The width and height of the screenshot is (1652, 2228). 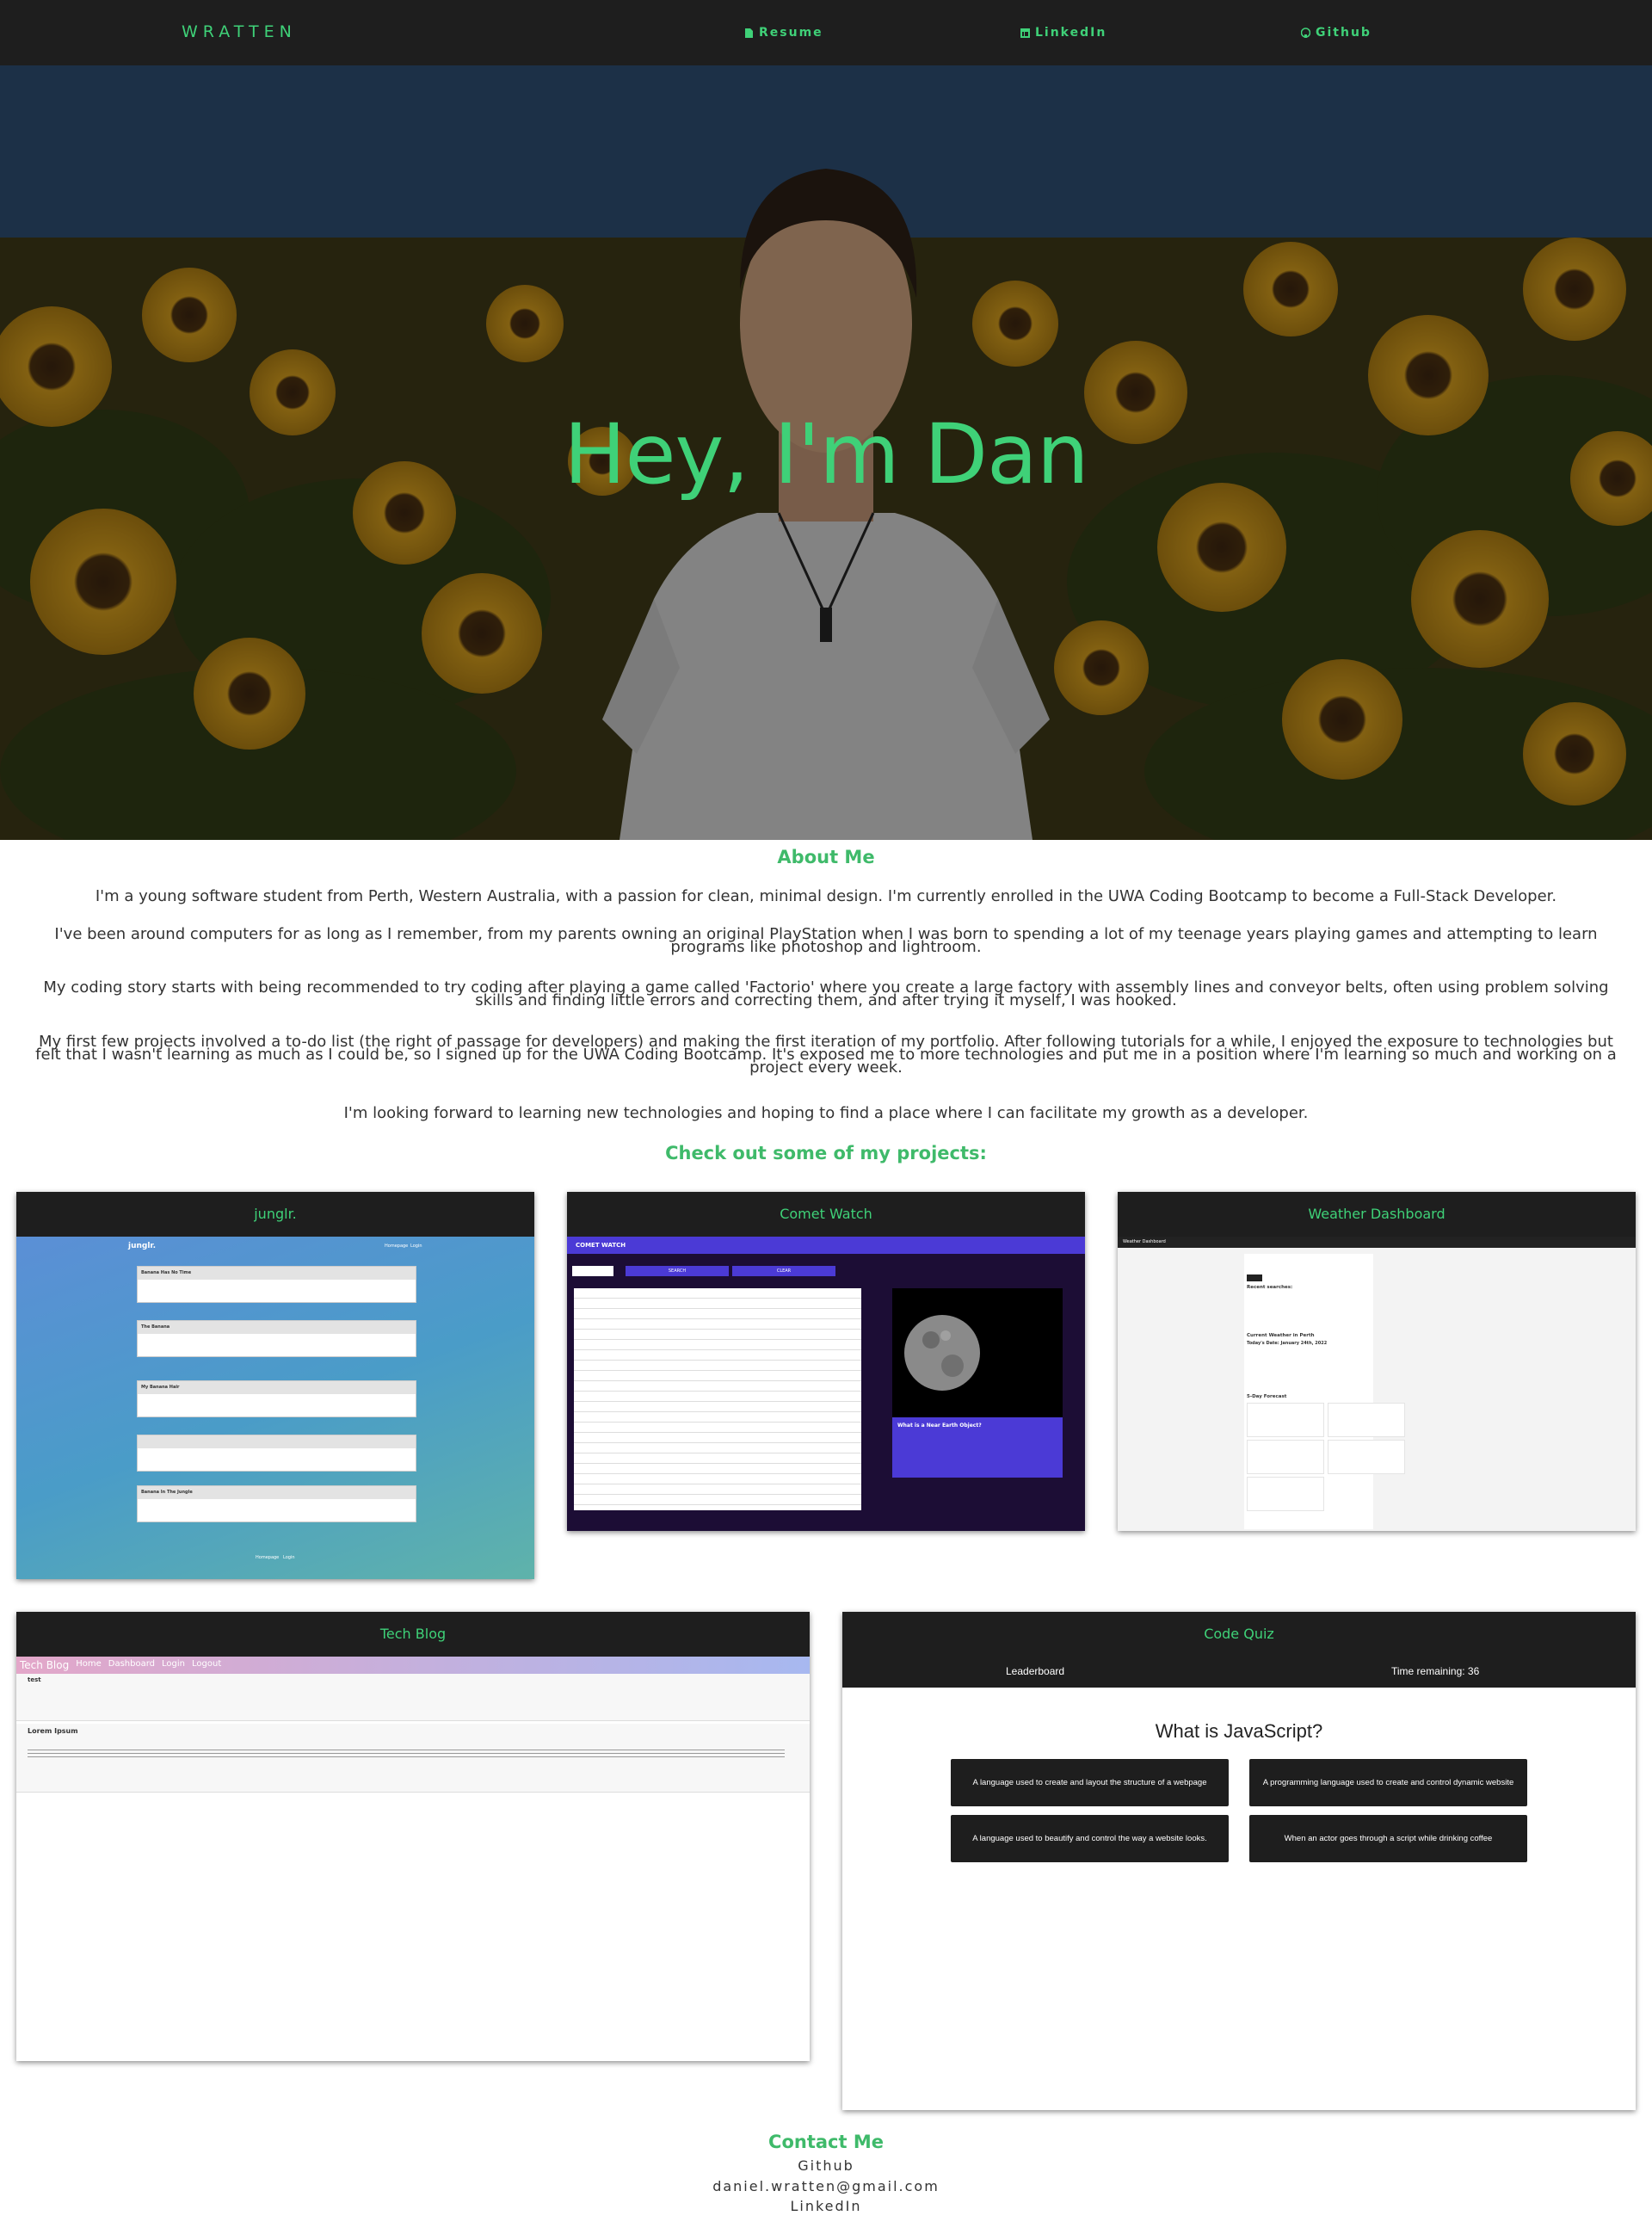 What do you see at coordinates (1239, 1731) in the screenshot?
I see `quiz-question: What is JavaScript?` at bounding box center [1239, 1731].